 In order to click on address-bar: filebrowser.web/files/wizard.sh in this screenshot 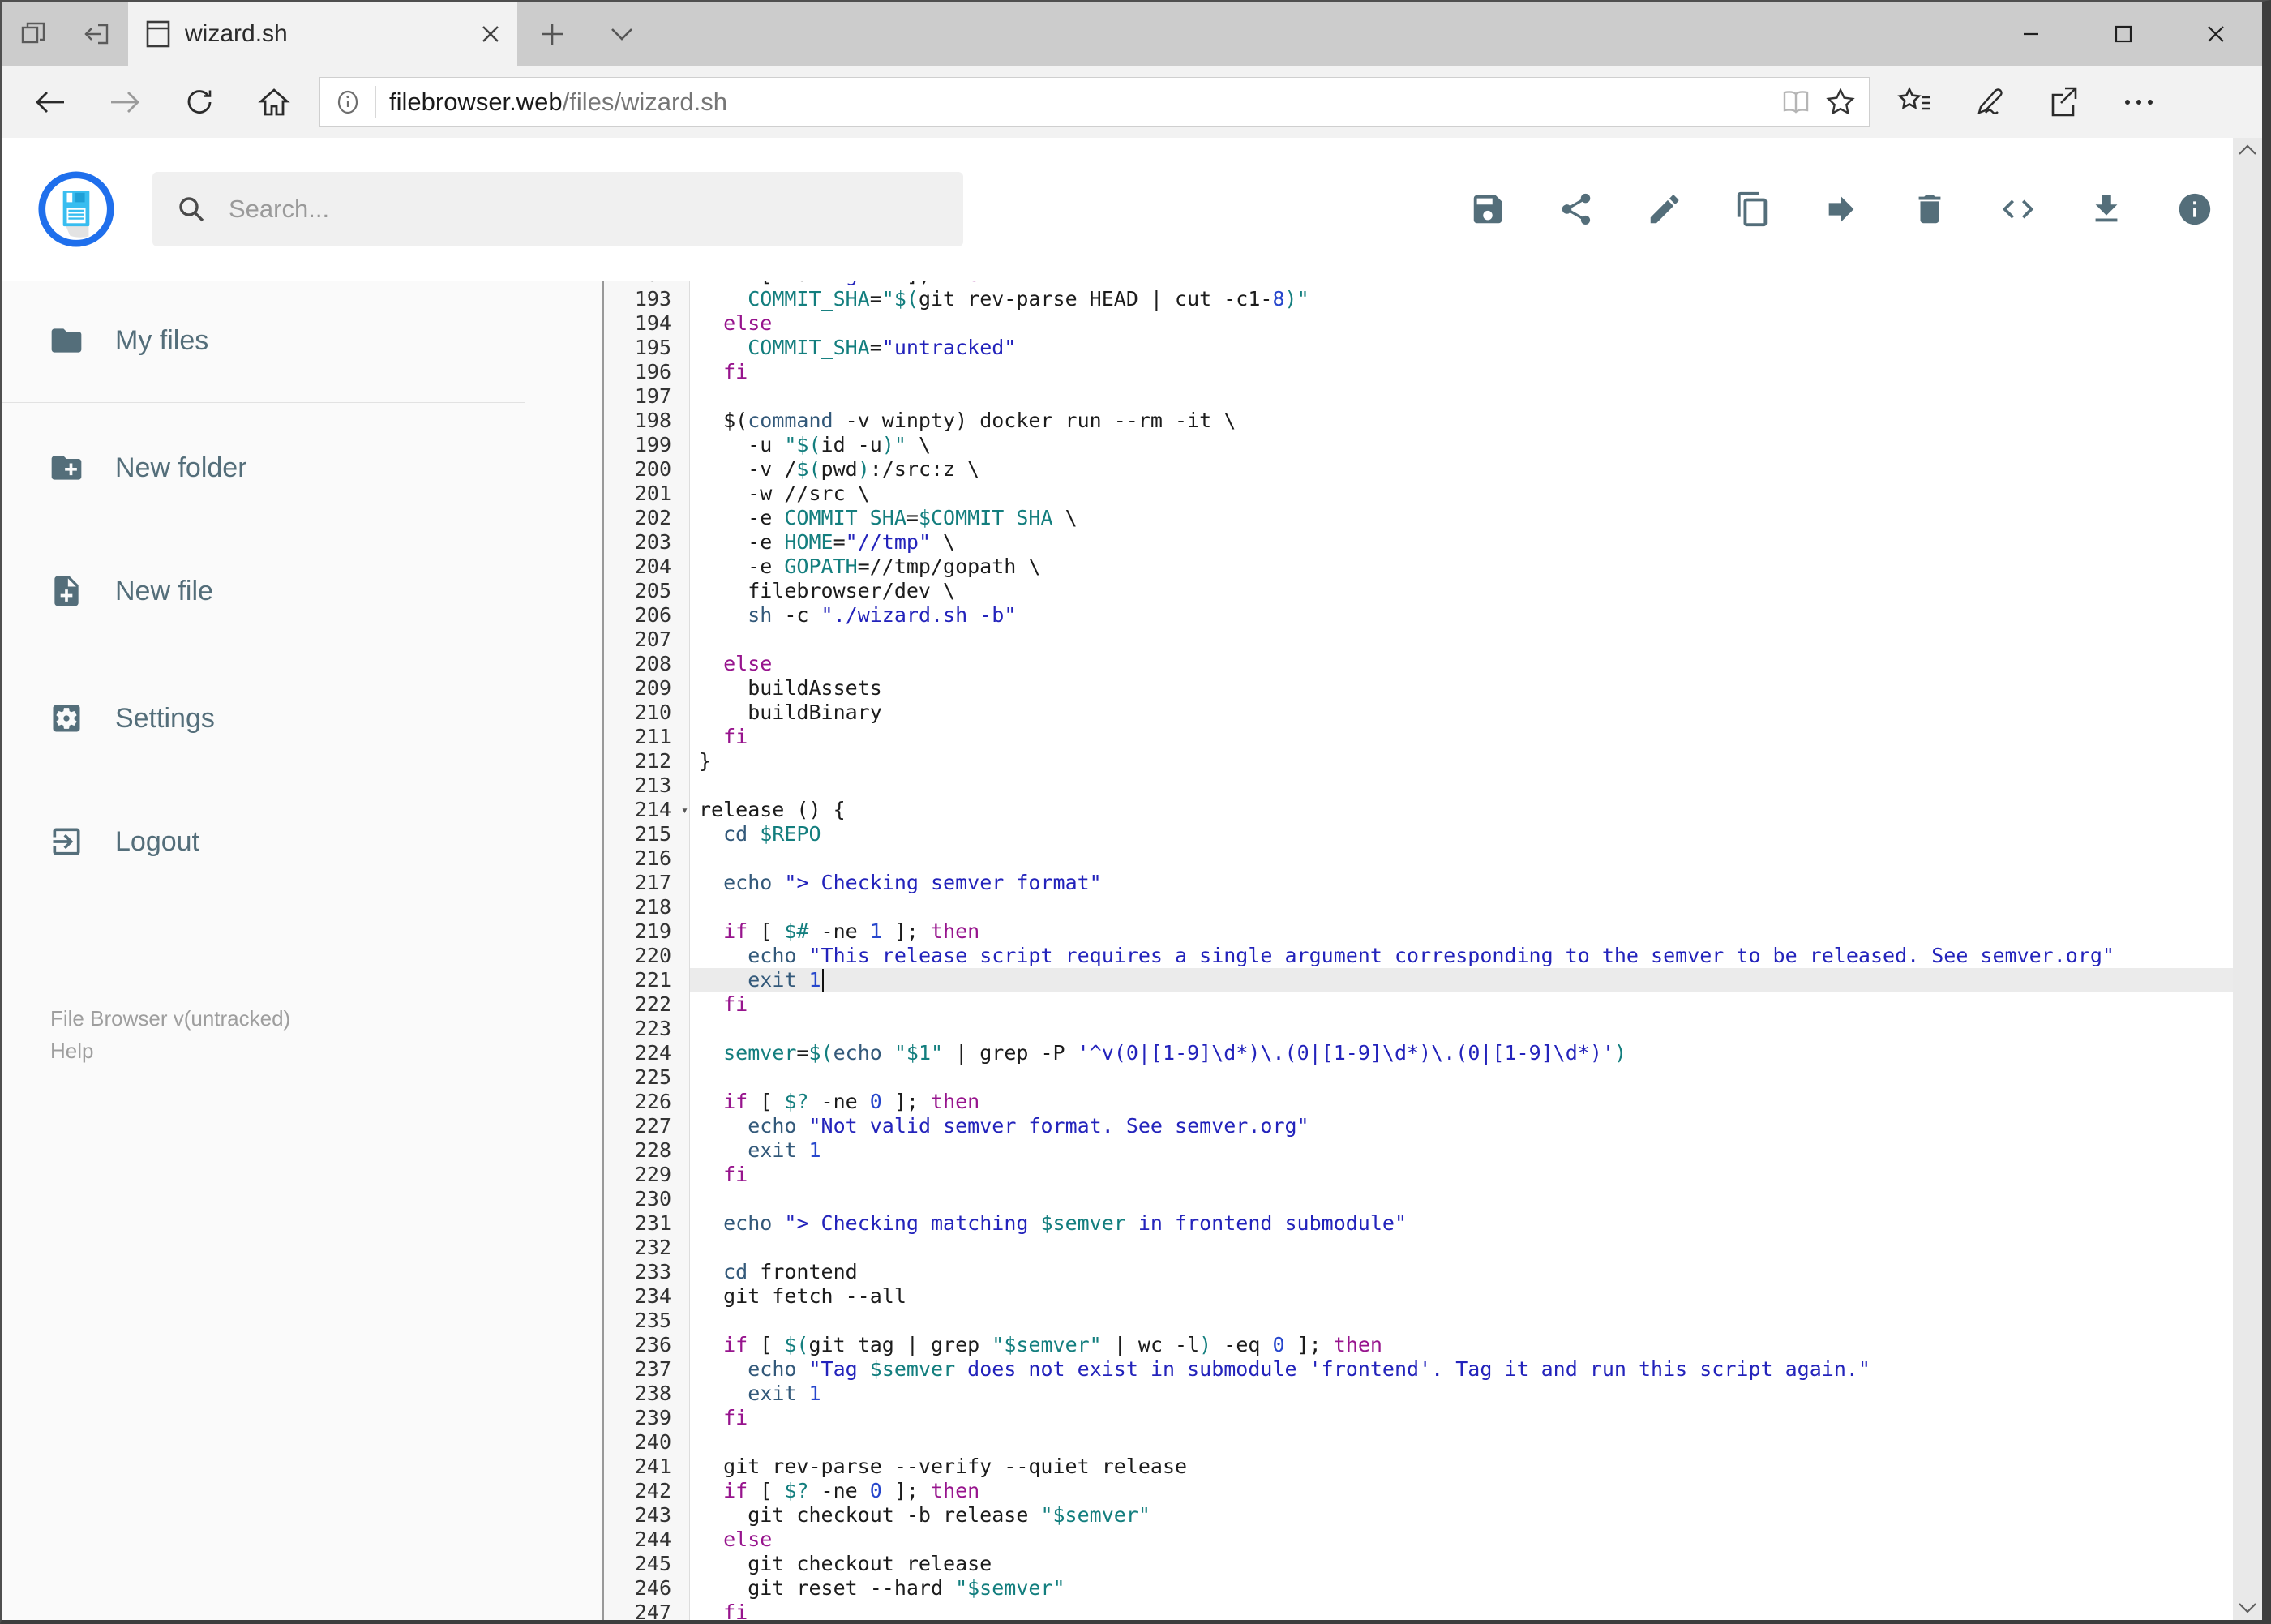, I will do `click(1094, 102)`.